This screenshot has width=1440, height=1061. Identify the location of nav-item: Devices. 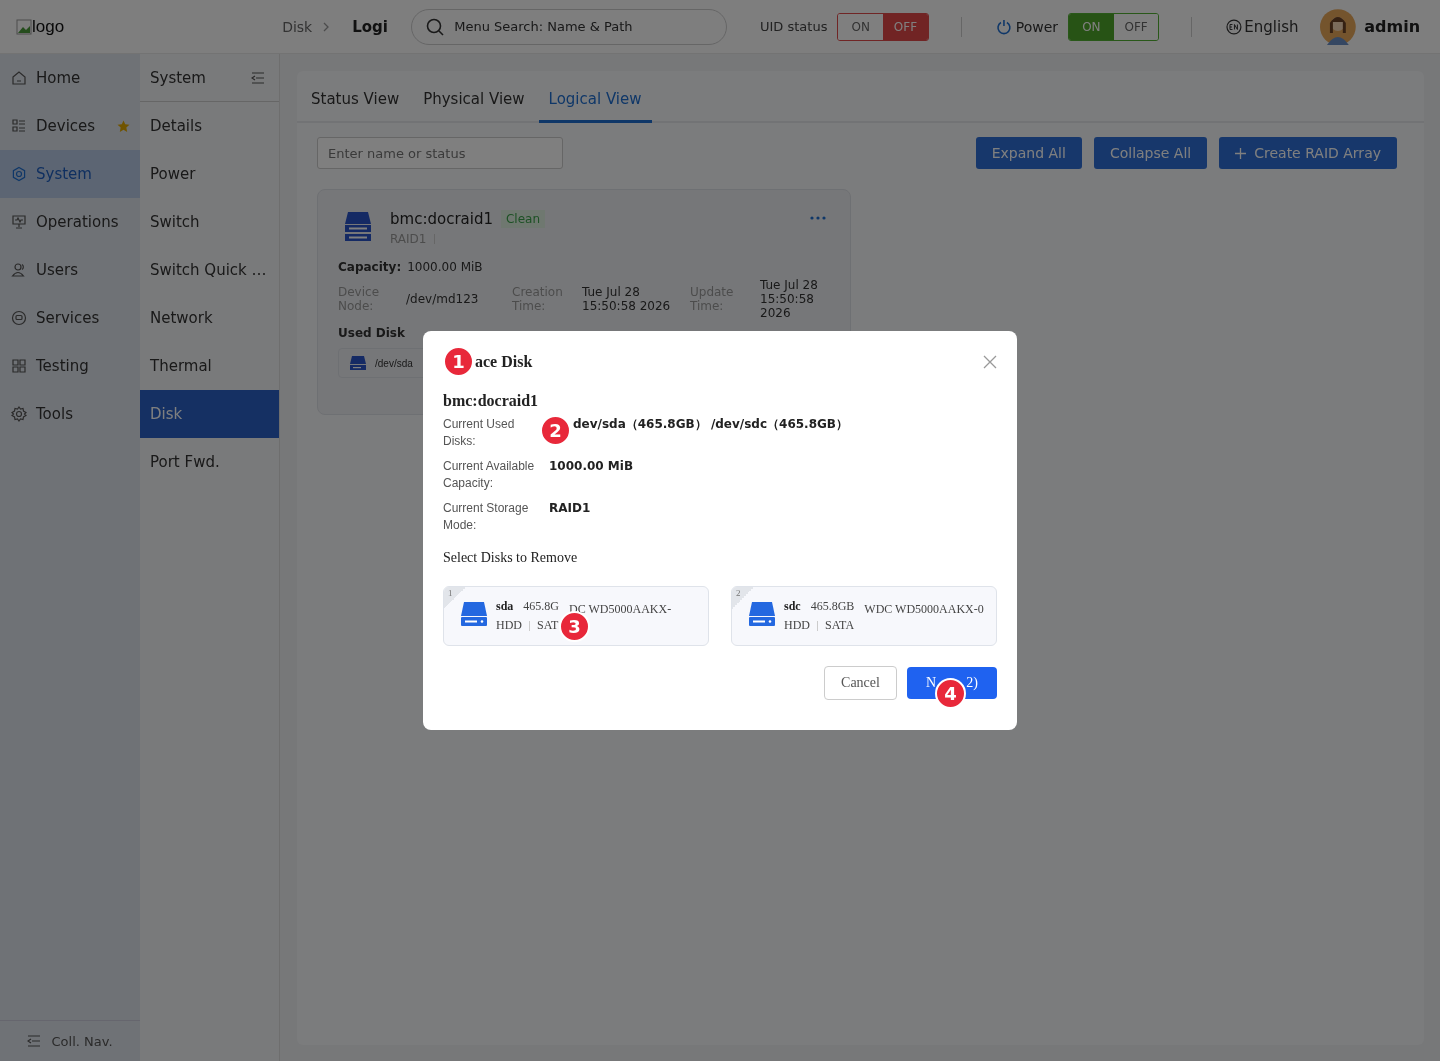
(70, 126).